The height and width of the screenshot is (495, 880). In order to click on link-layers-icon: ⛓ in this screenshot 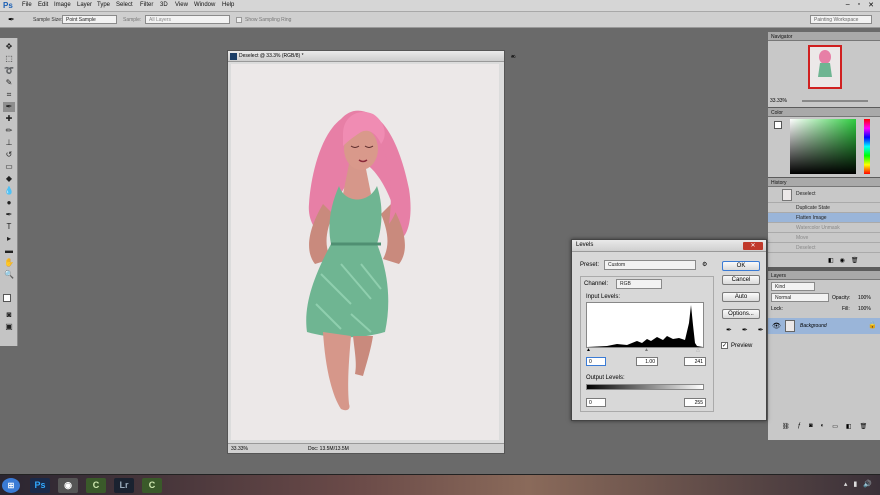, I will do `click(786, 426)`.